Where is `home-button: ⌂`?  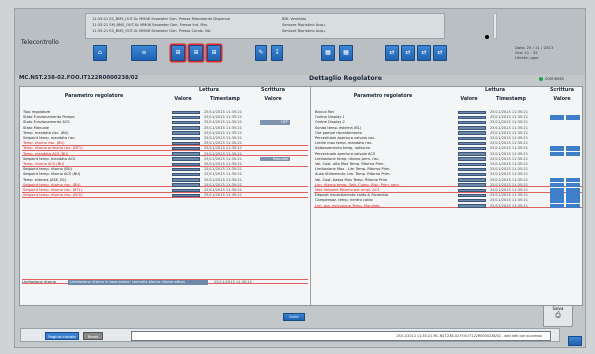 home-button: ⌂ is located at coordinates (100, 53).